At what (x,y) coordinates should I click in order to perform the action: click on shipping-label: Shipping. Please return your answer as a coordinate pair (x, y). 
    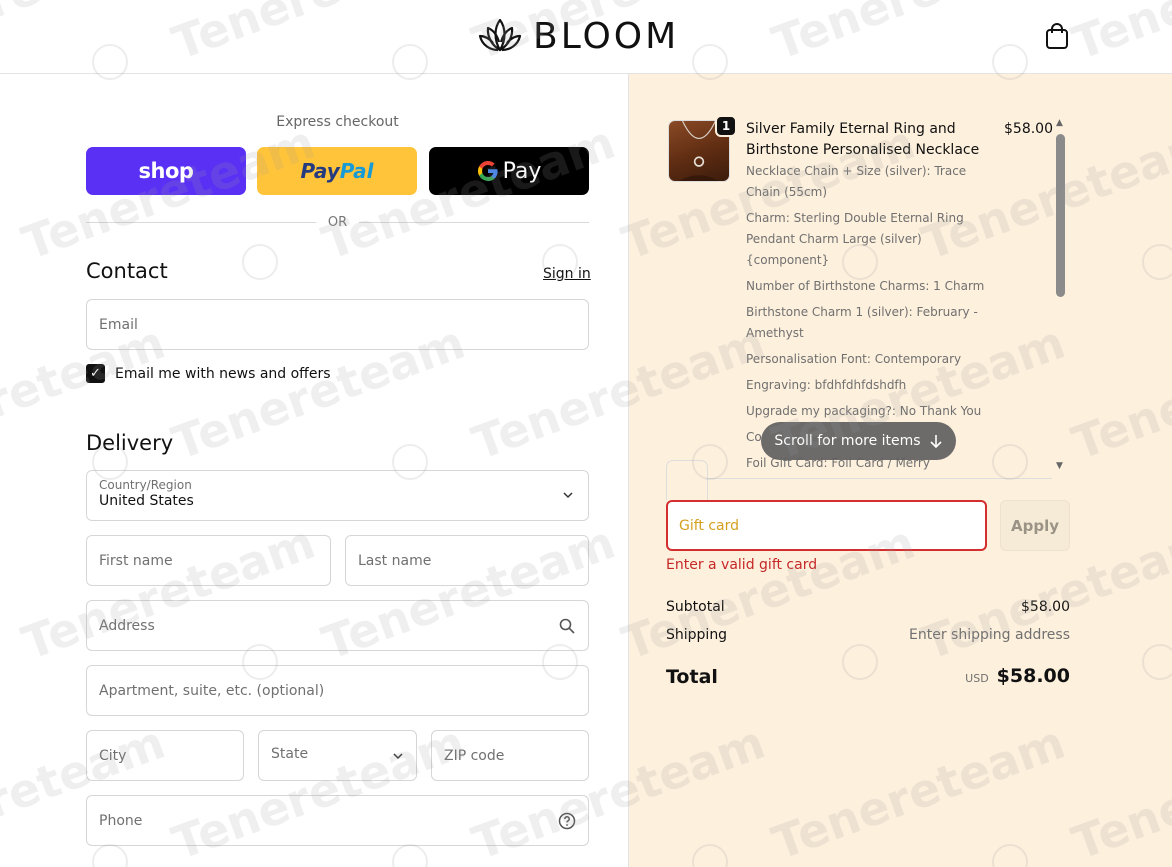
    Looking at the image, I should click on (697, 635).